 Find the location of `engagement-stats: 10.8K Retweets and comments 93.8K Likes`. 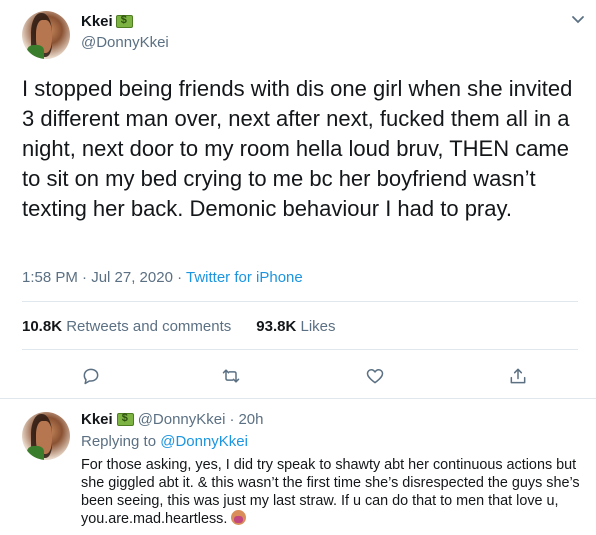

engagement-stats: 10.8K Retweets and comments 93.8K Likes is located at coordinates (179, 326).